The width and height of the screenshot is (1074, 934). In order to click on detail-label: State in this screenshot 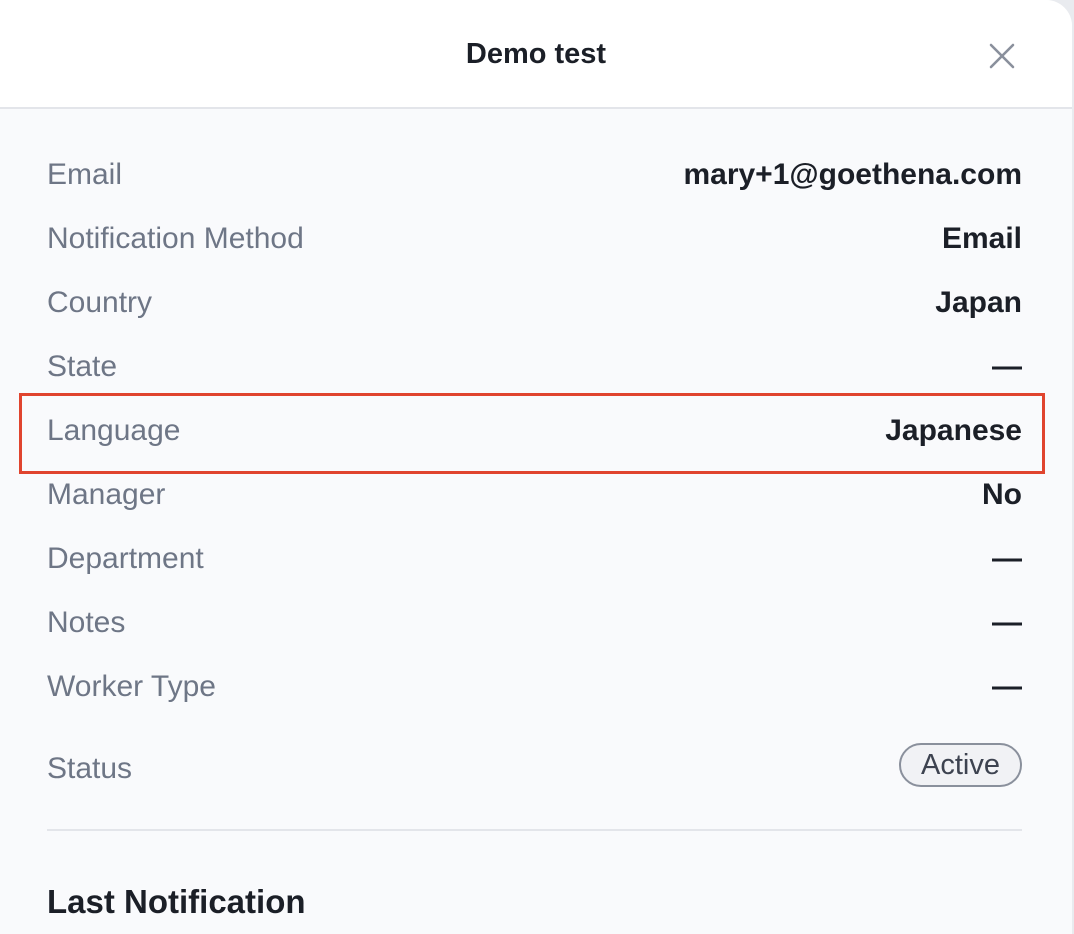, I will do `click(82, 366)`.